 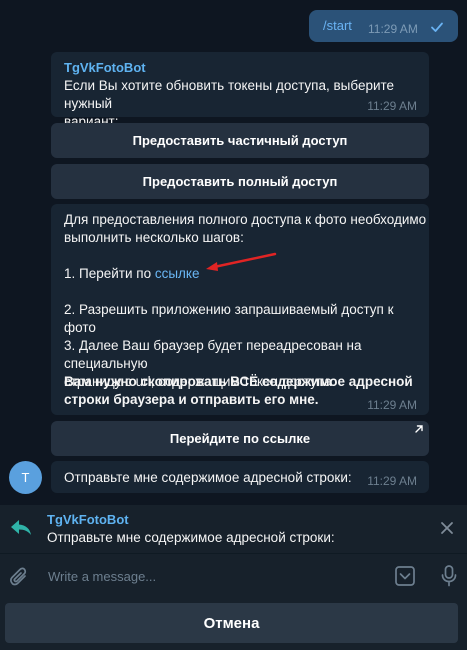 I want to click on outgoing-message: /start 11:29 AM, so click(x=383, y=26).